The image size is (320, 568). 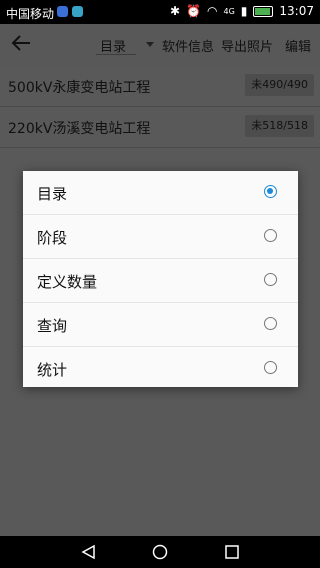 What do you see at coordinates (160, 237) in the screenshot?
I see `option-stage: 阶段` at bounding box center [160, 237].